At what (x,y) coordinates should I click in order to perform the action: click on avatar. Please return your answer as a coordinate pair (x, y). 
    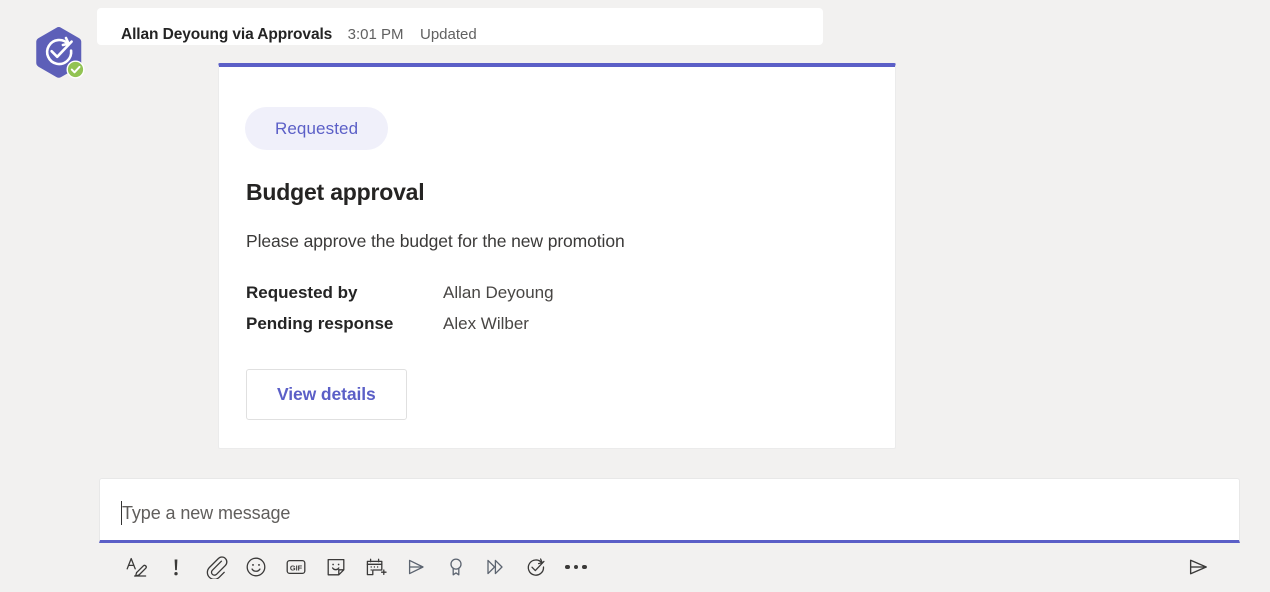
    Looking at the image, I should click on (59, 53).